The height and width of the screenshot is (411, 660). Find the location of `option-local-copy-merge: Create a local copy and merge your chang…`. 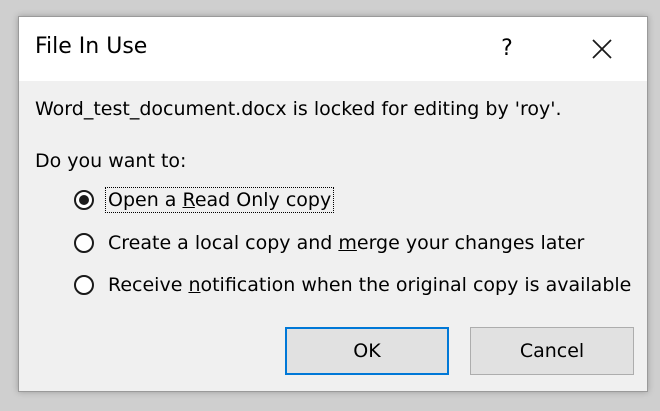

option-local-copy-merge: Create a local copy and merge your chang… is located at coordinates (330, 243).